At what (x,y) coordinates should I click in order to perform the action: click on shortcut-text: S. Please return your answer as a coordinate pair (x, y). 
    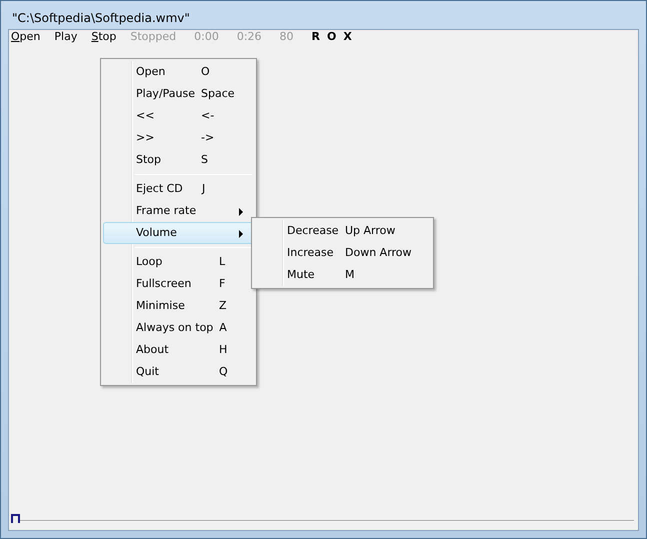
    Looking at the image, I should click on (204, 159).